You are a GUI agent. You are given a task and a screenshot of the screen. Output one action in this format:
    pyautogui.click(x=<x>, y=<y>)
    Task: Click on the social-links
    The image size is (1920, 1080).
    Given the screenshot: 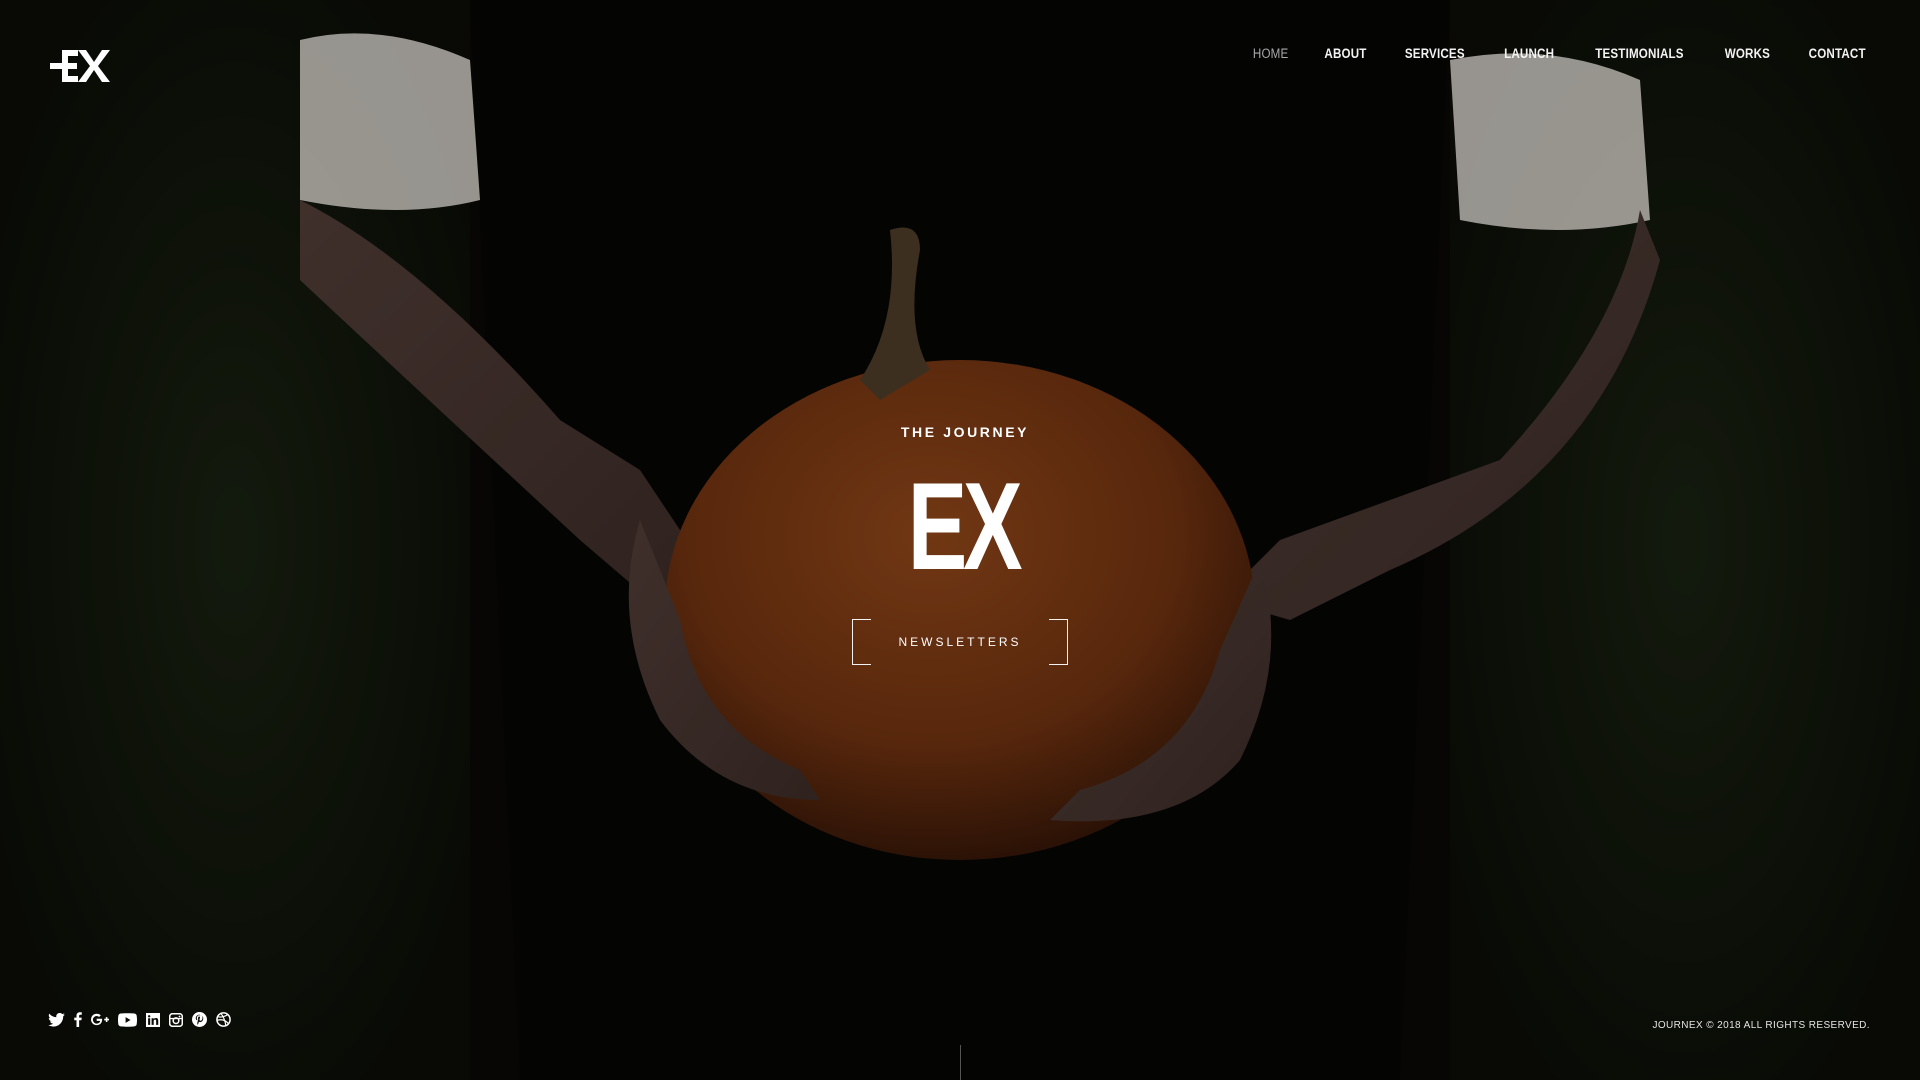 What is the action you would take?
    pyautogui.click(x=139, y=1019)
    